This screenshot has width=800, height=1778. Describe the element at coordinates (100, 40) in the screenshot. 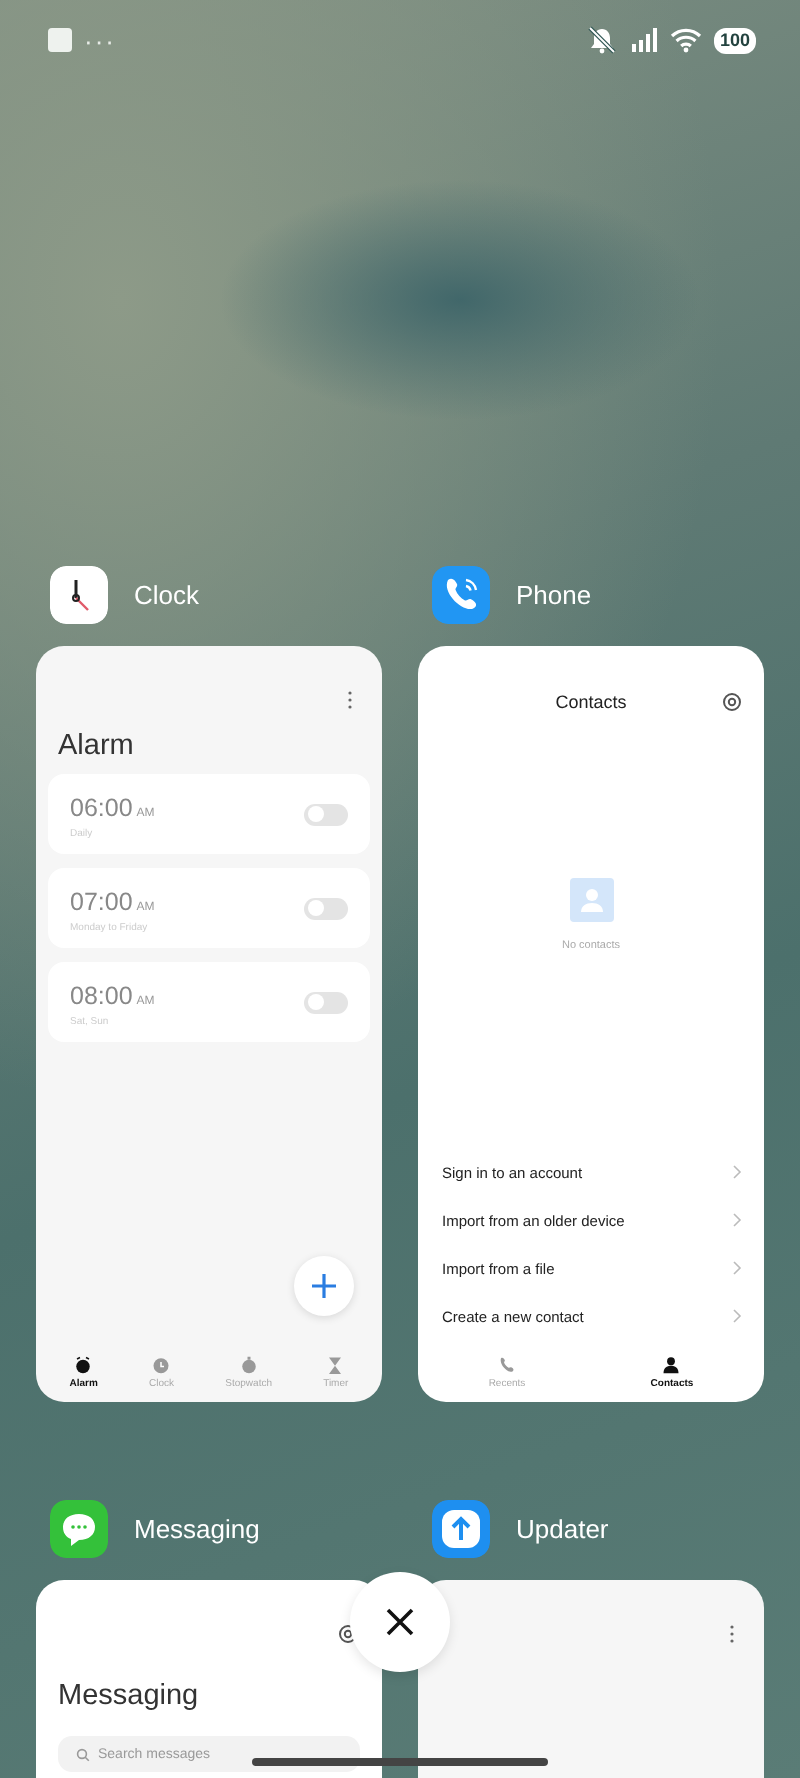

I see `more-notifications: ···` at that location.